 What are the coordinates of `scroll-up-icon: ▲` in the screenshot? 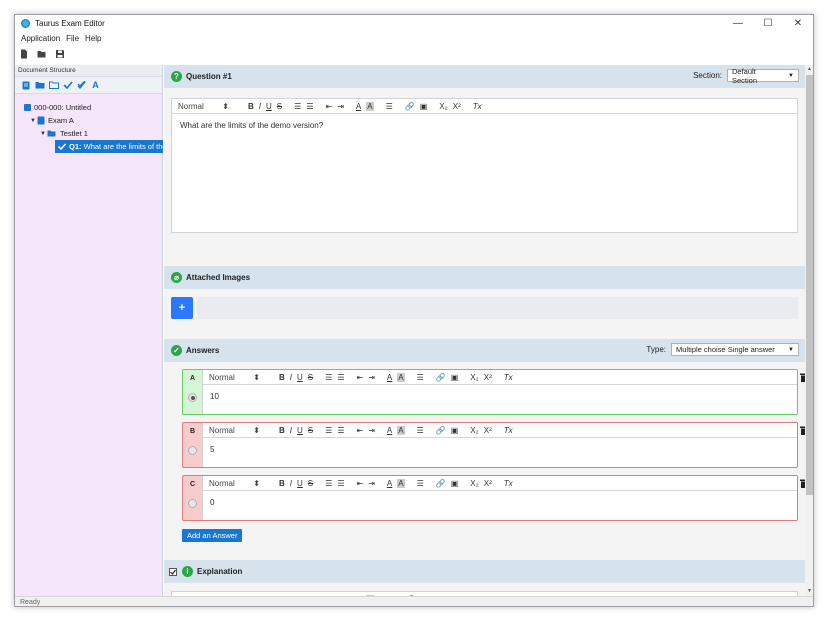 It's located at (809, 69).